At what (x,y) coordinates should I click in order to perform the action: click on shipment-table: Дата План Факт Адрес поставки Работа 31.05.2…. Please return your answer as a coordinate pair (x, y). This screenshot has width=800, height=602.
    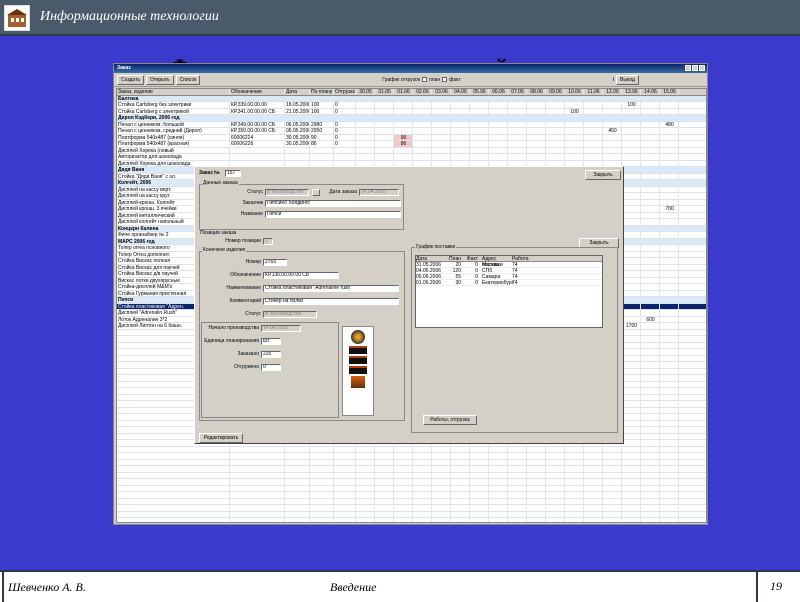
    Looking at the image, I should click on (509, 291).